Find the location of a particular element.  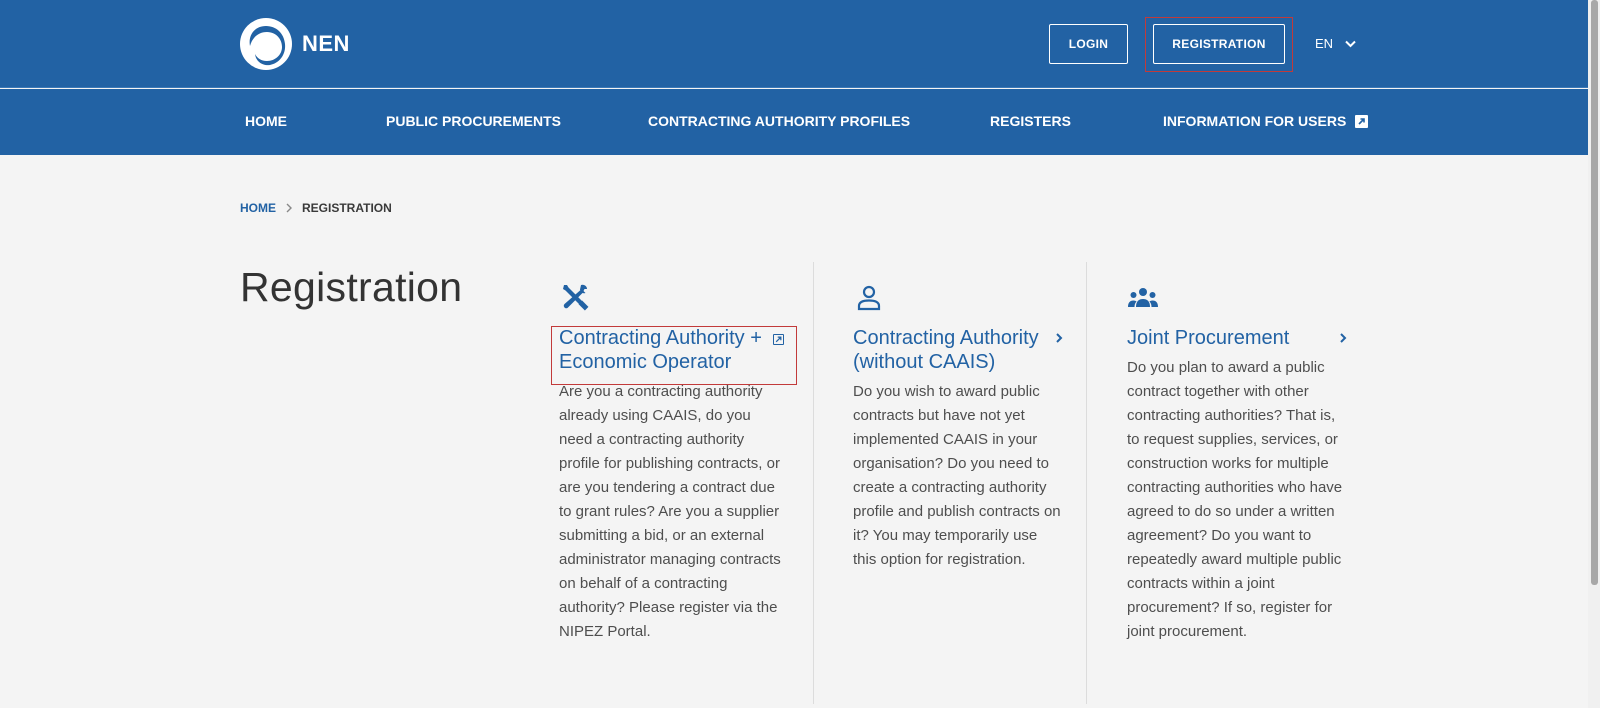

card-title-link: Contracting Authority (without CAAIS) is located at coordinates (958, 350).